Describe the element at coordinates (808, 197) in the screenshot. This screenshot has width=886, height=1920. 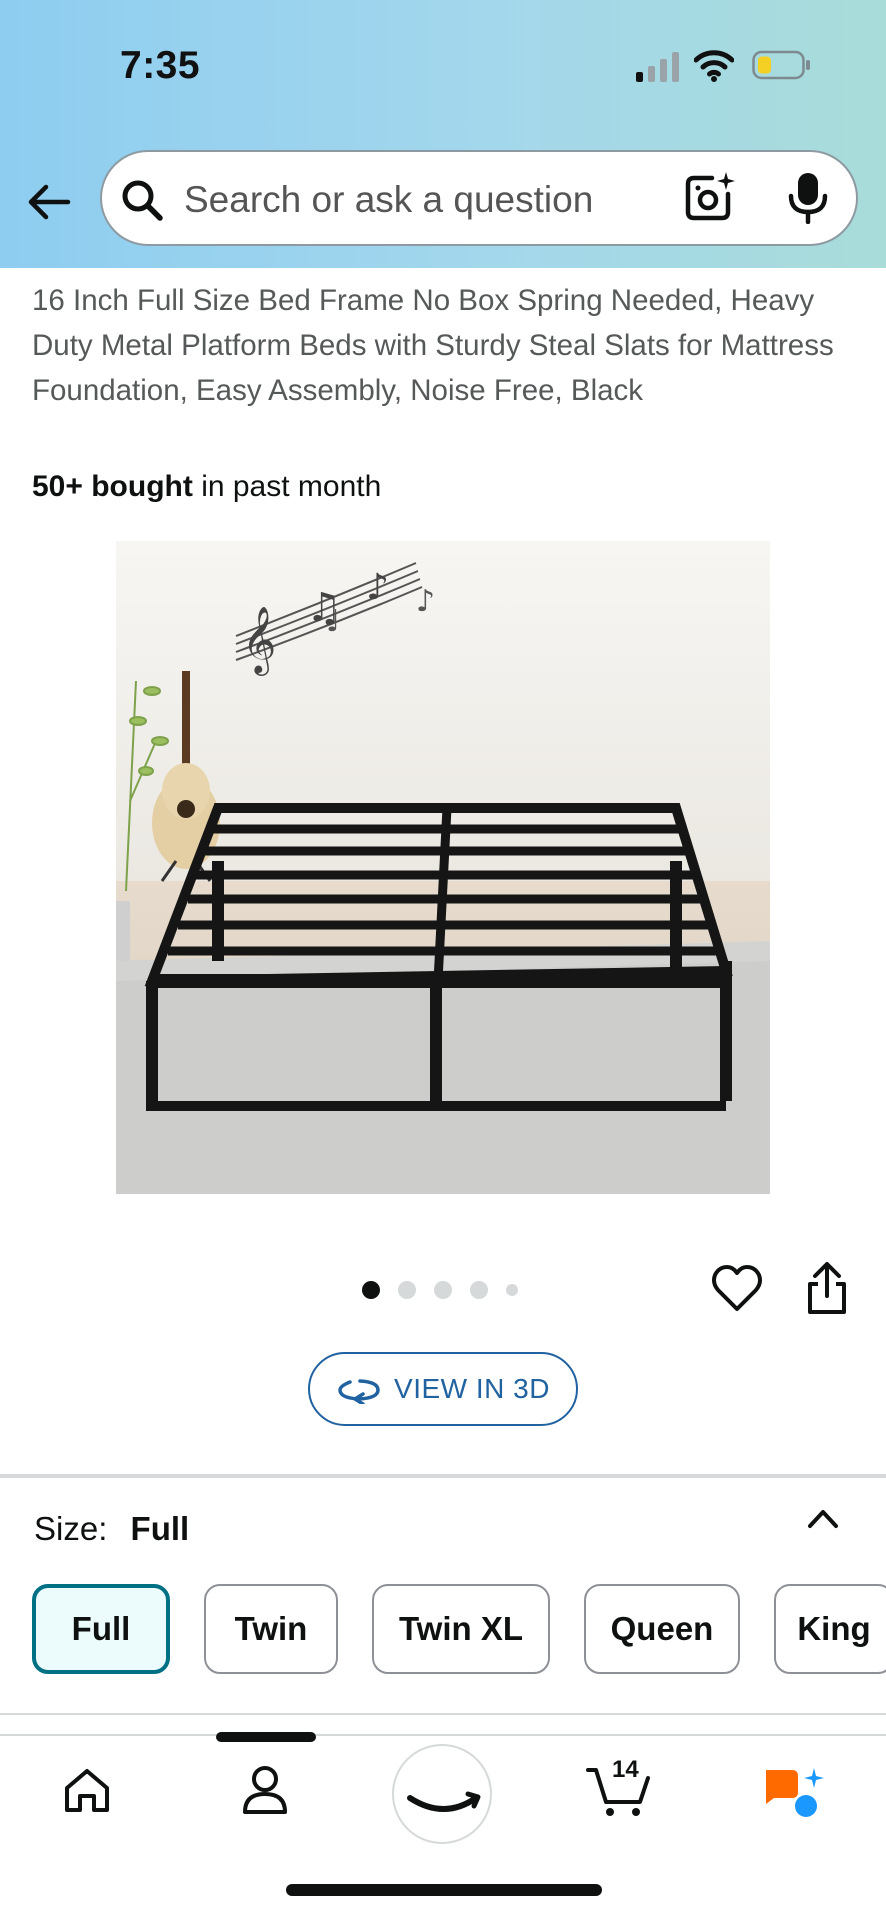
I see `microphone-icon` at that location.